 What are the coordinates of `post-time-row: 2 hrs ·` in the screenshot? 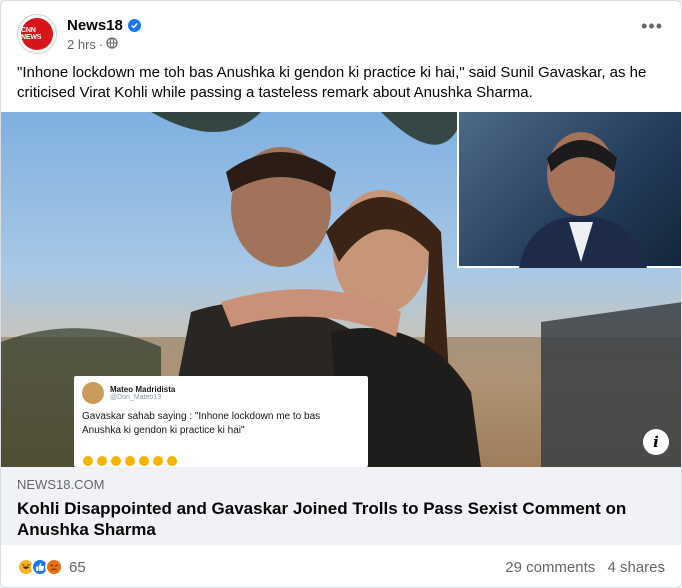 It's located at (104, 44).